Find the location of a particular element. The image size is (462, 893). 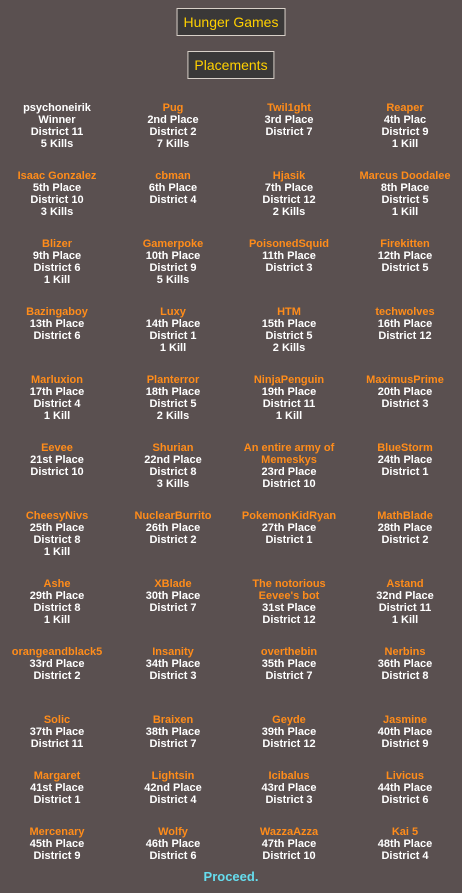

tribute-place: 17th Place is located at coordinates (57, 392).